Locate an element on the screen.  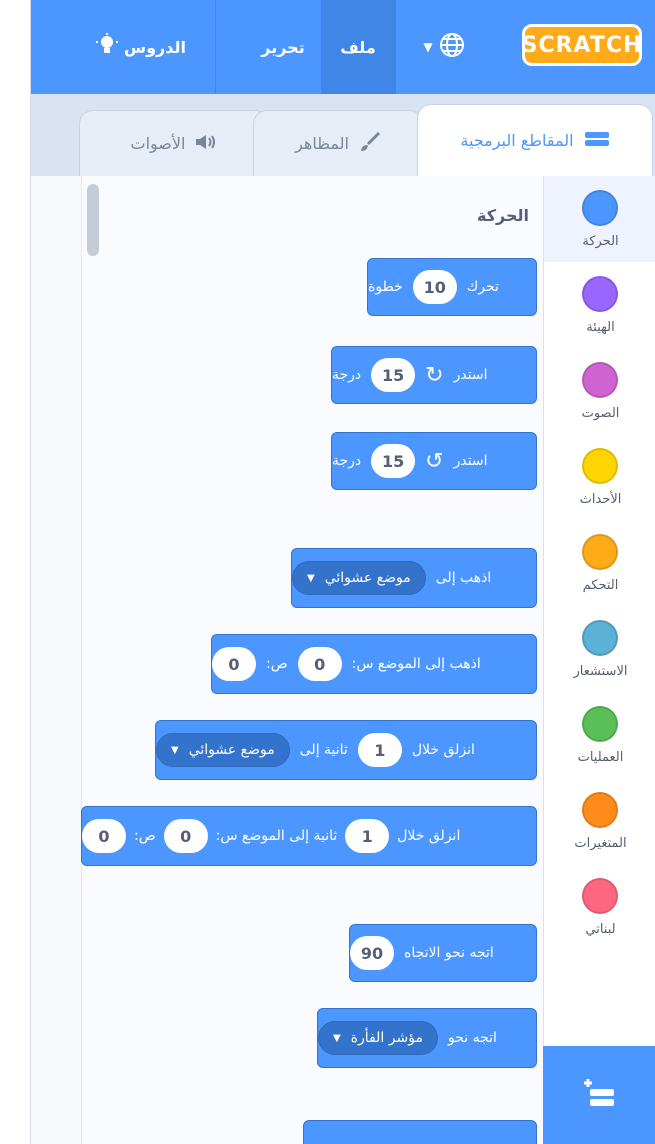
category-label: الاستشعار is located at coordinates (600, 671).